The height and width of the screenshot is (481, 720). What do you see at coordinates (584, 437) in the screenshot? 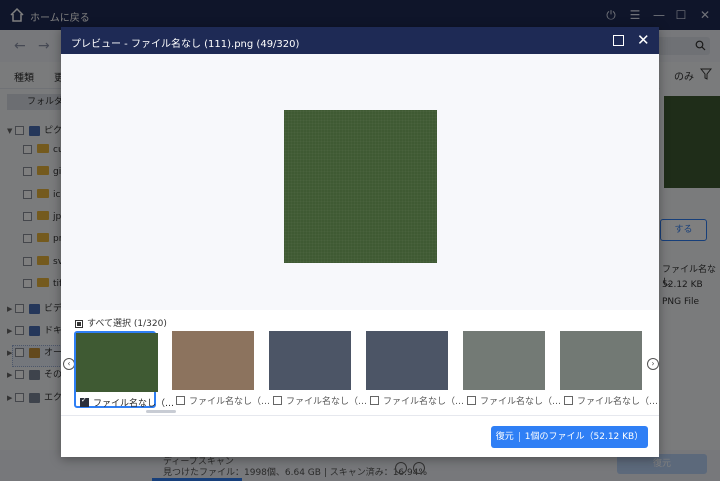
I see `restore-button-detail: 1個のファイル（52.12 KB）` at bounding box center [584, 437].